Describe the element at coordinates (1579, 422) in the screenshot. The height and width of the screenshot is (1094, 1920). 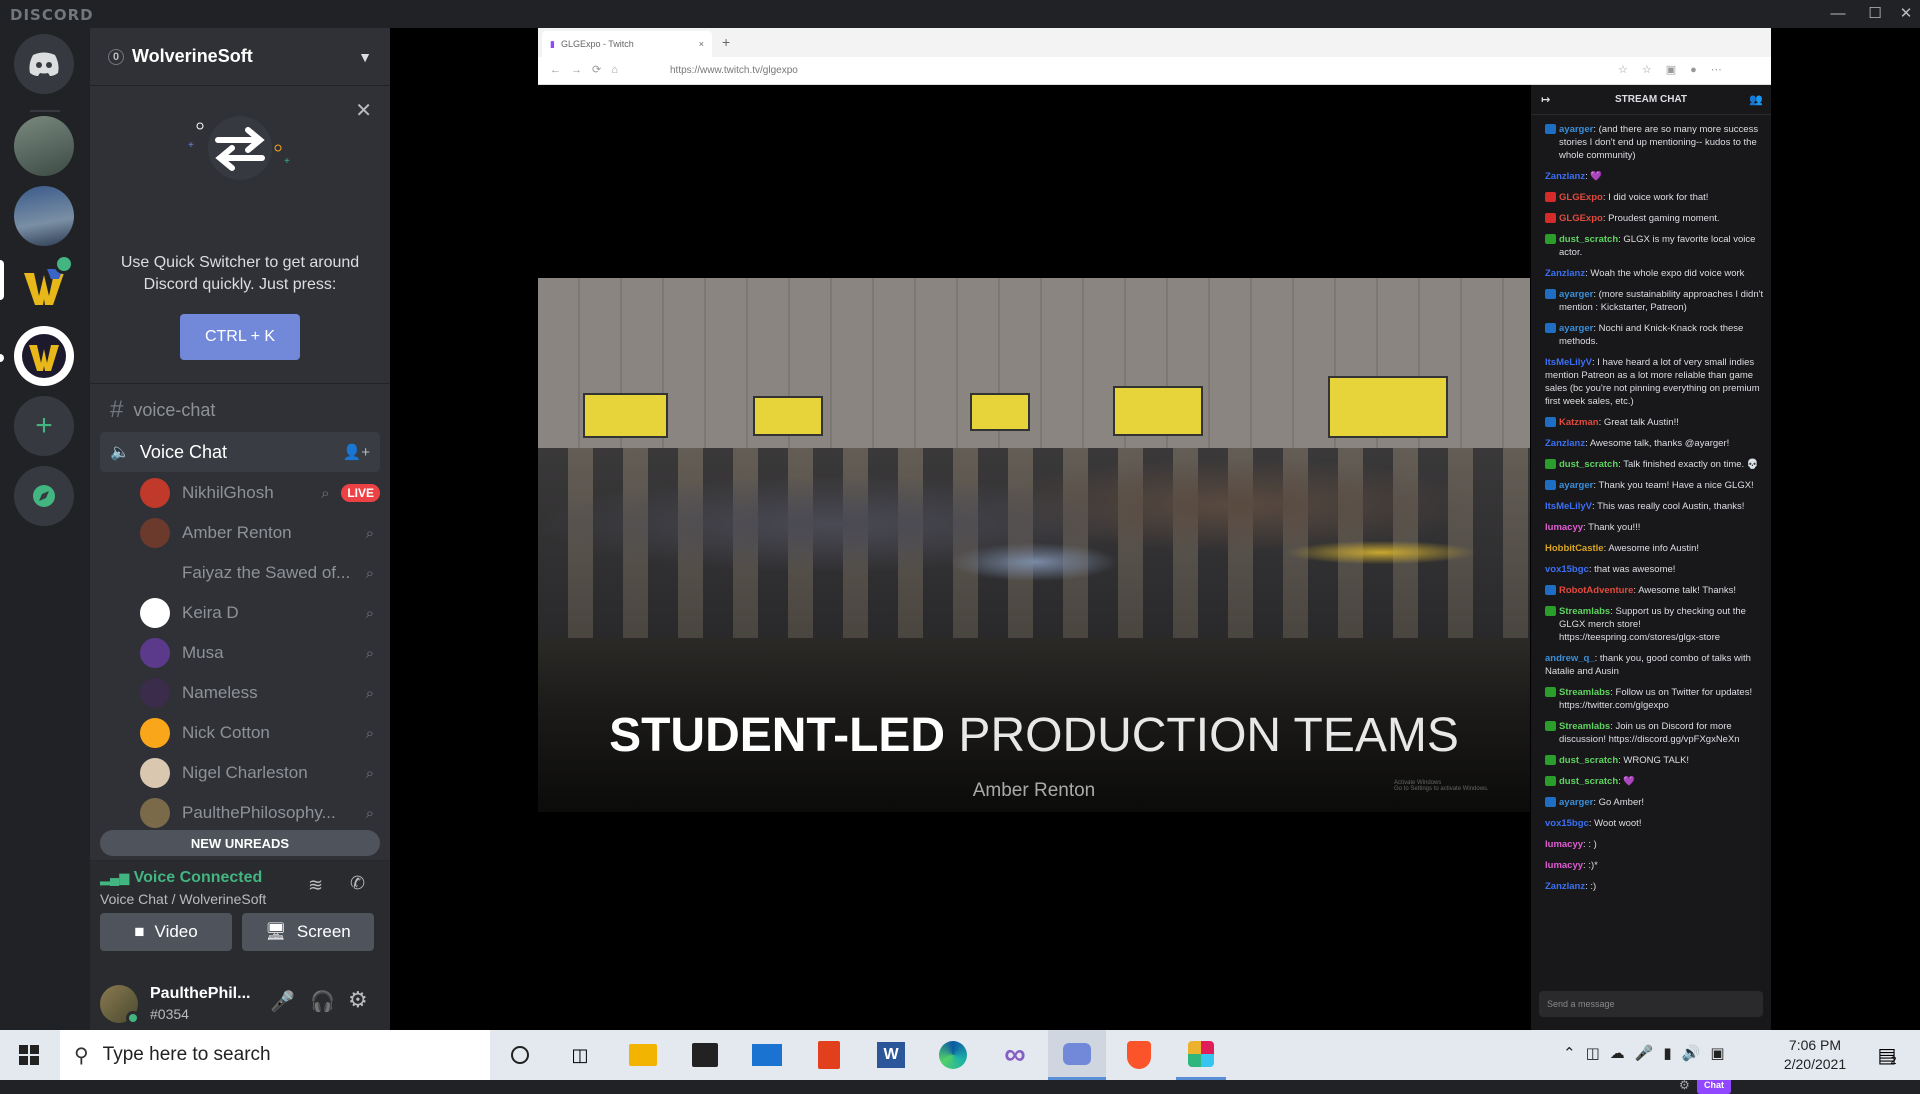
I see `chat-username: Katzman` at that location.